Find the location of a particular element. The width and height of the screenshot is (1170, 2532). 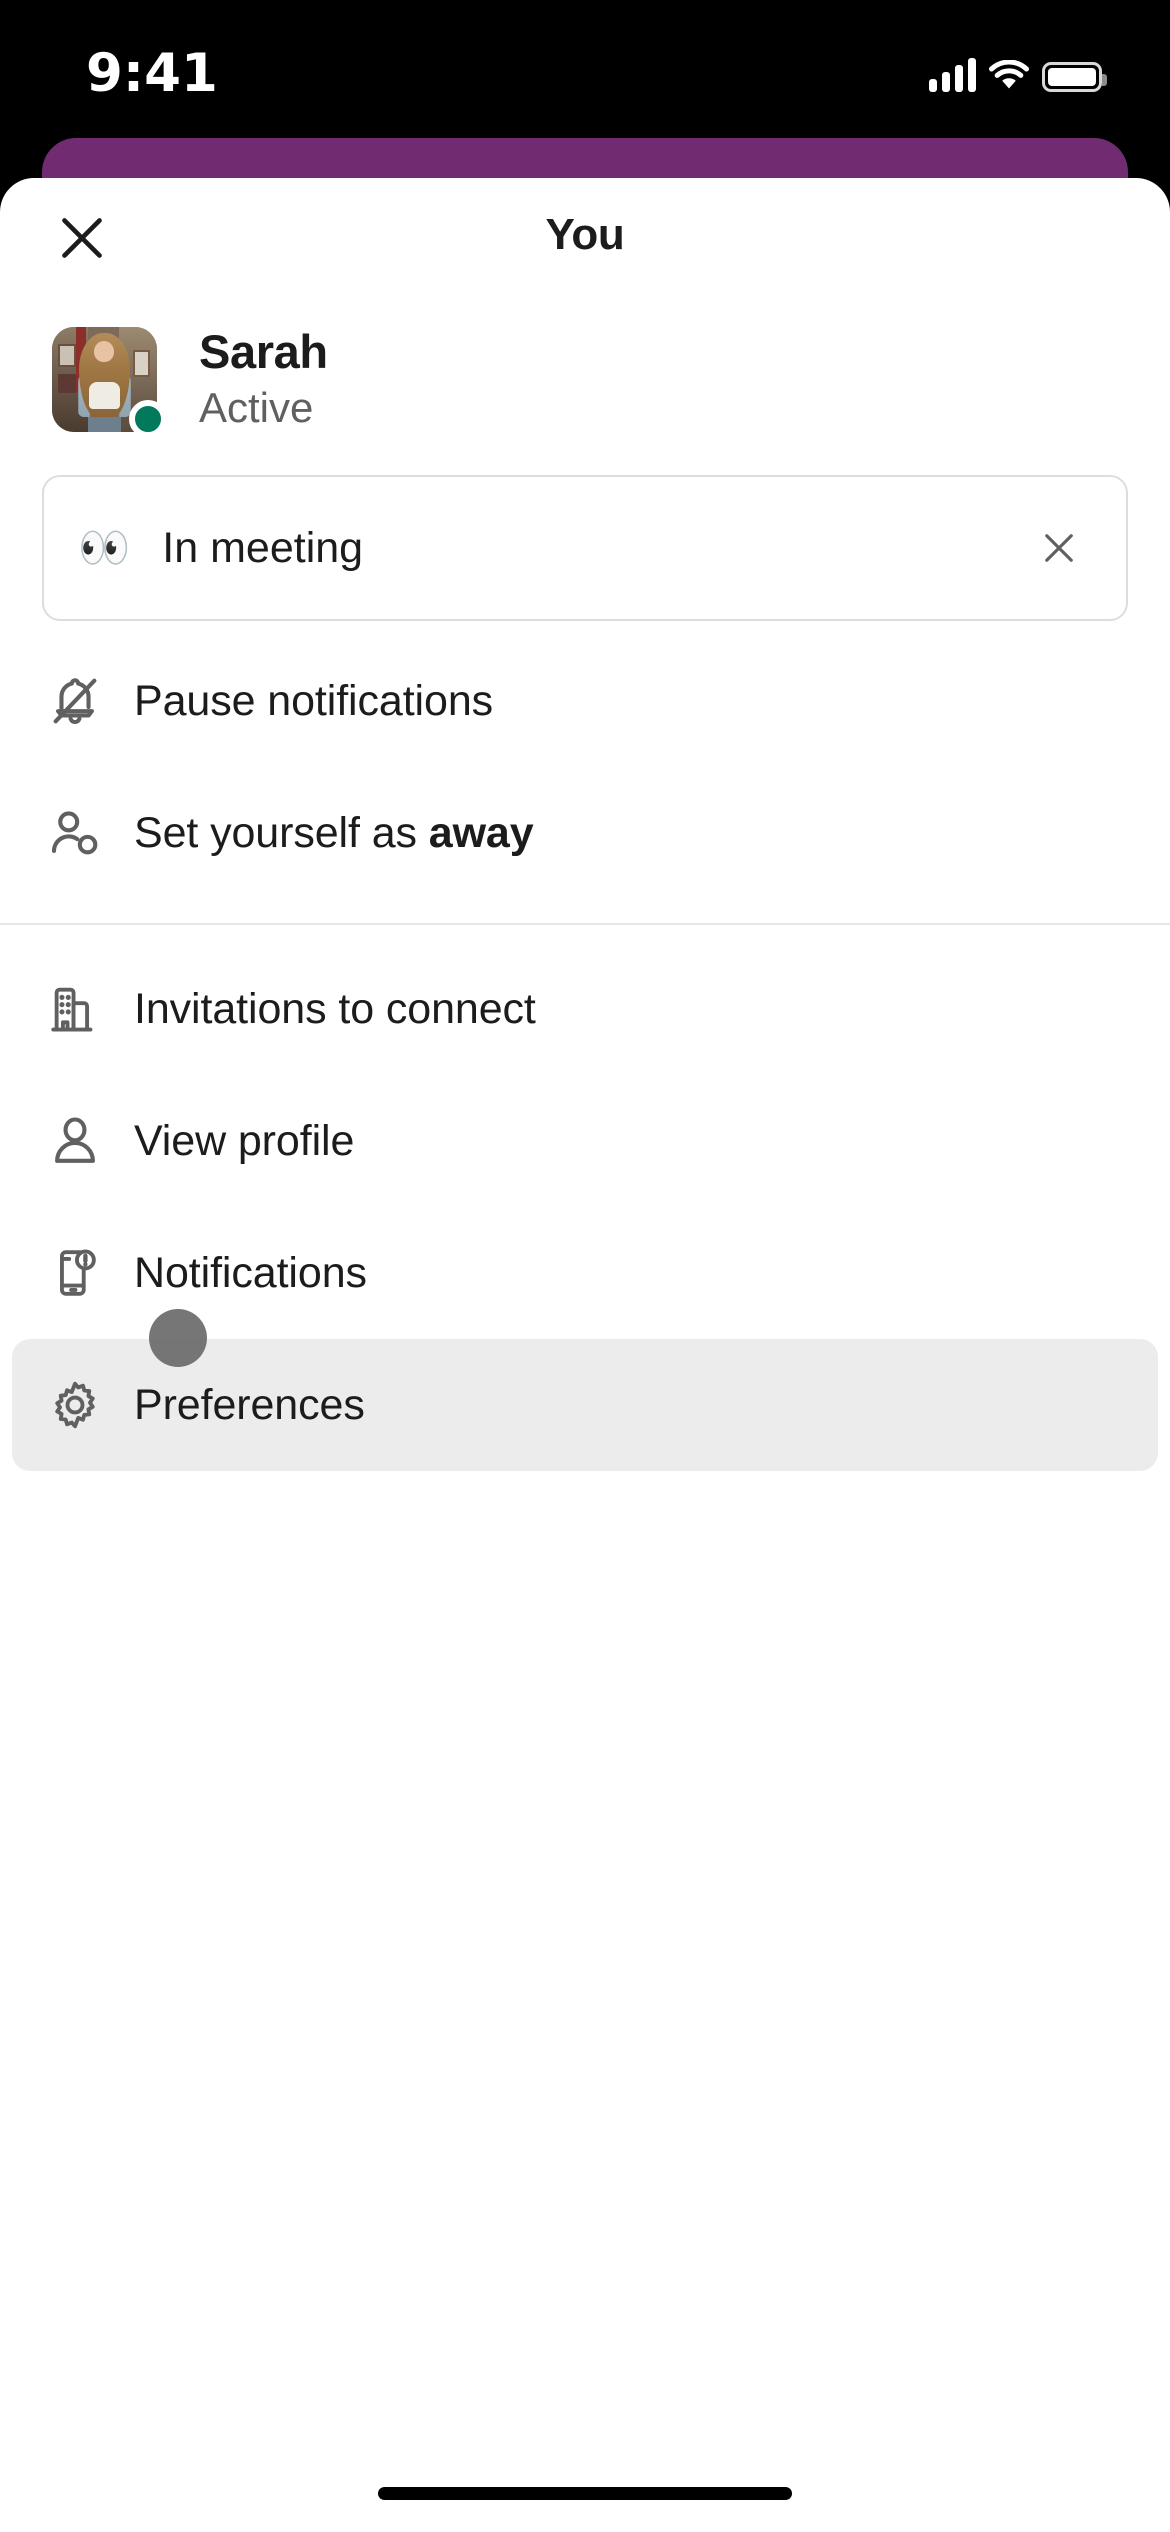

close-icon is located at coordinates (1059, 548).